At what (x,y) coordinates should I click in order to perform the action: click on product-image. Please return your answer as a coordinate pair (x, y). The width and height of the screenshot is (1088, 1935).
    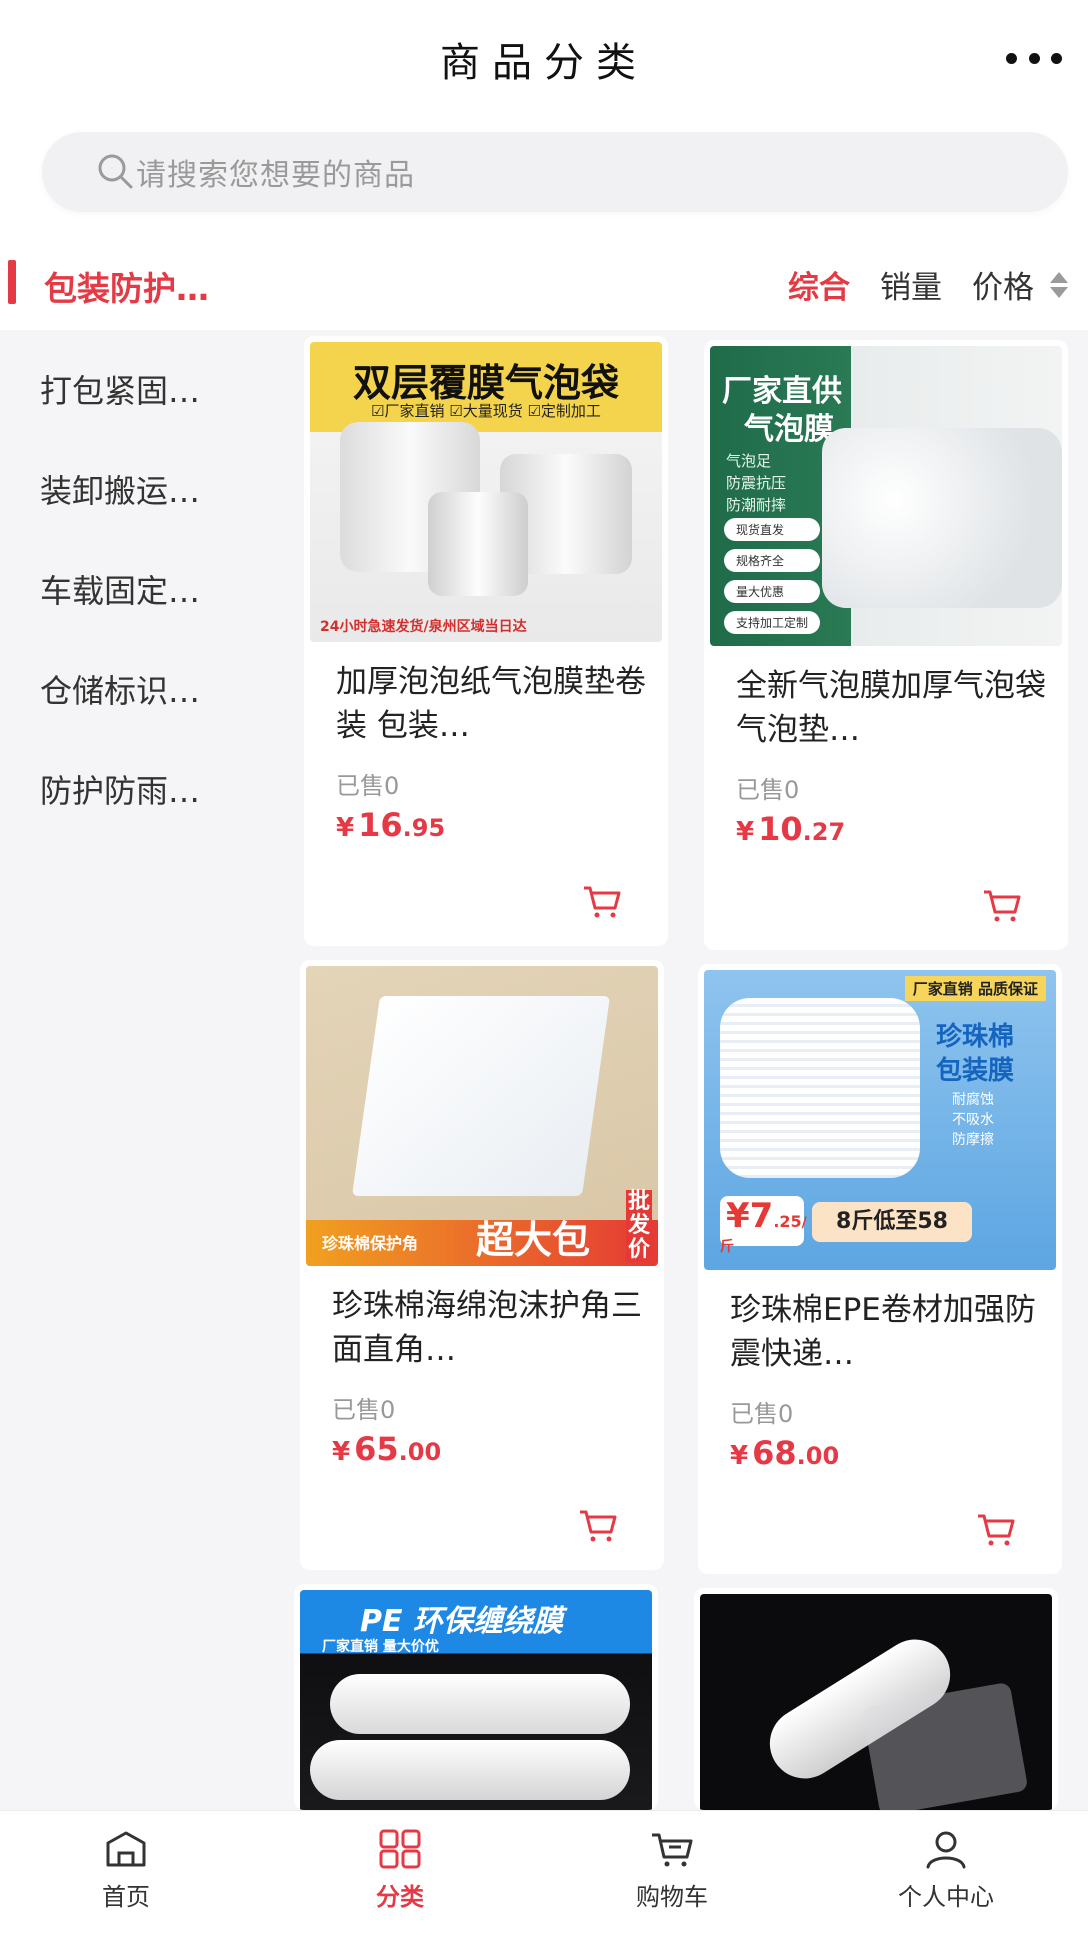
    Looking at the image, I should click on (876, 1702).